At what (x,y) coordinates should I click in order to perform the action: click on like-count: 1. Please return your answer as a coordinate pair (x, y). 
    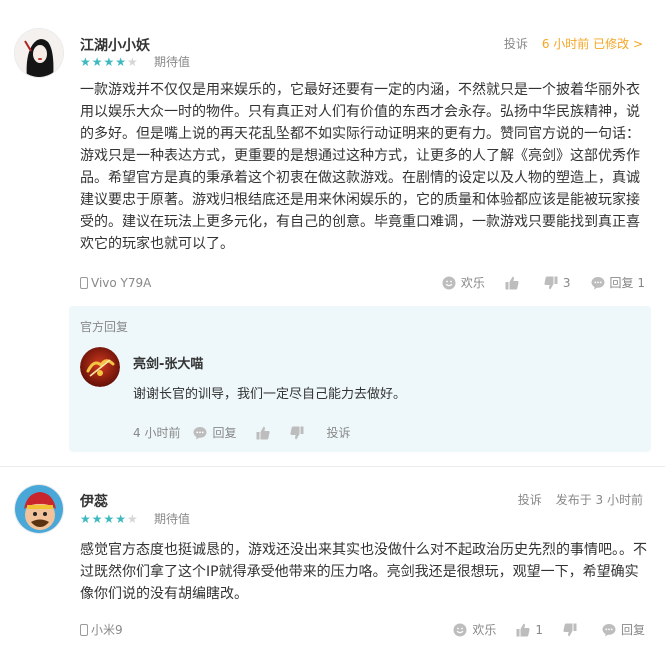
    Looking at the image, I should click on (539, 630).